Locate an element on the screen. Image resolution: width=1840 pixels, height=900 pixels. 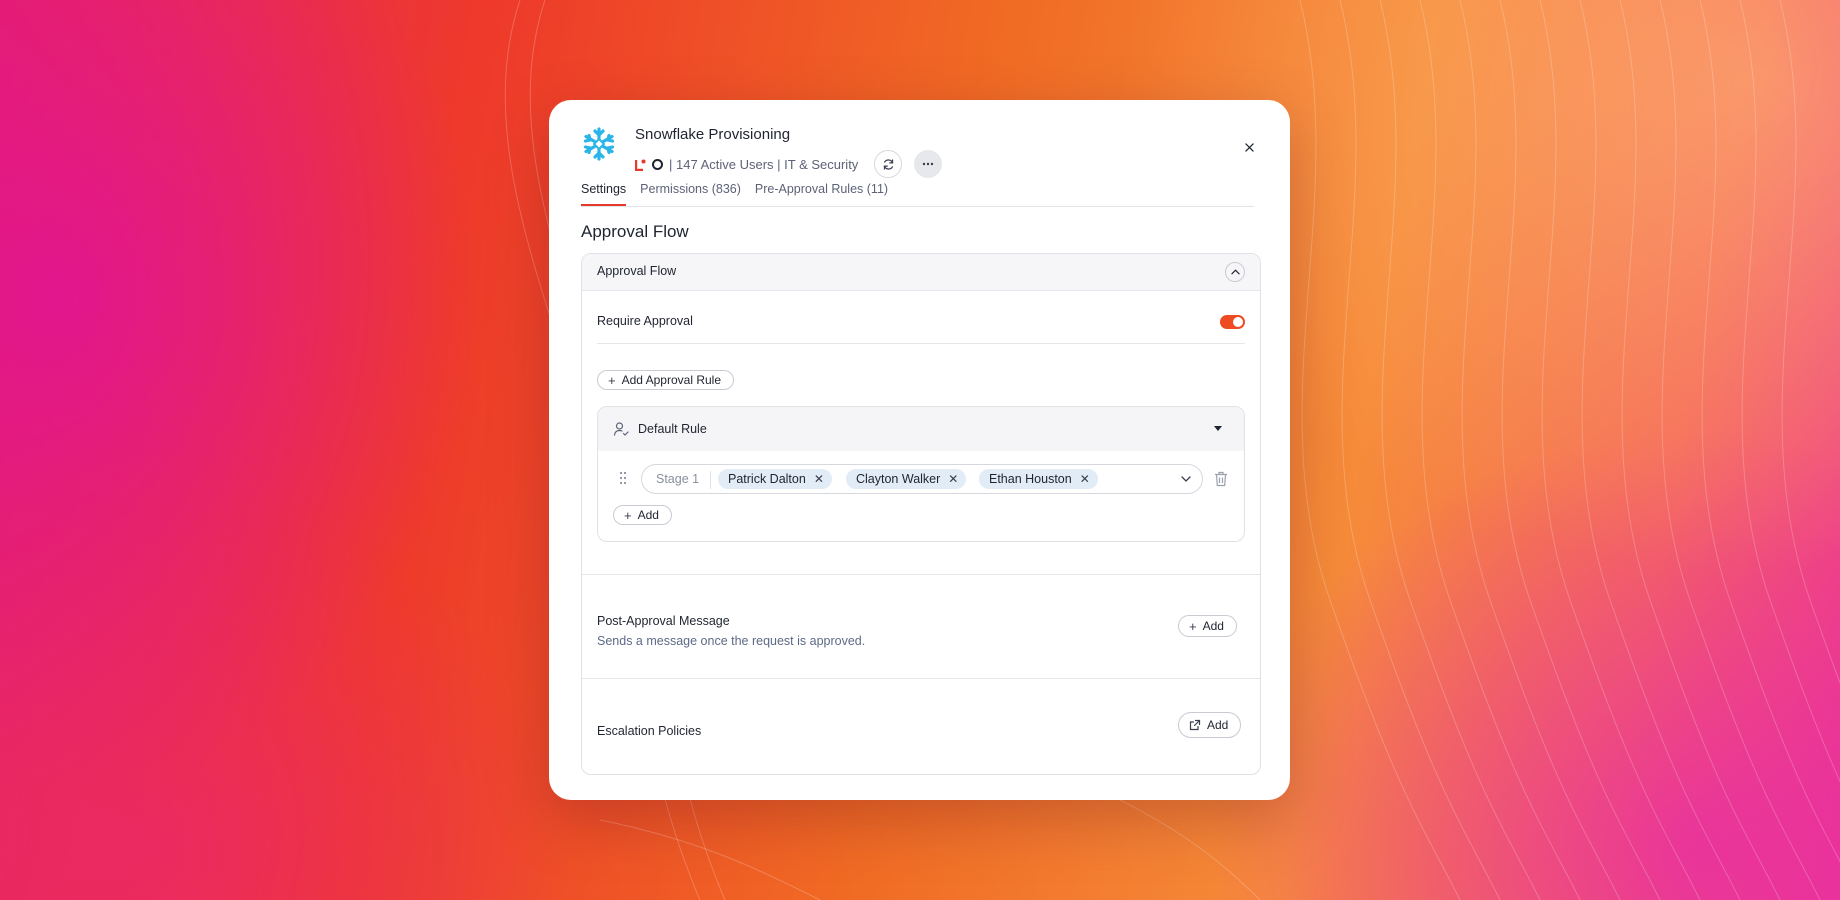
app-meta-row: | 147 Active Users | IT & Security is located at coordinates (788, 164).